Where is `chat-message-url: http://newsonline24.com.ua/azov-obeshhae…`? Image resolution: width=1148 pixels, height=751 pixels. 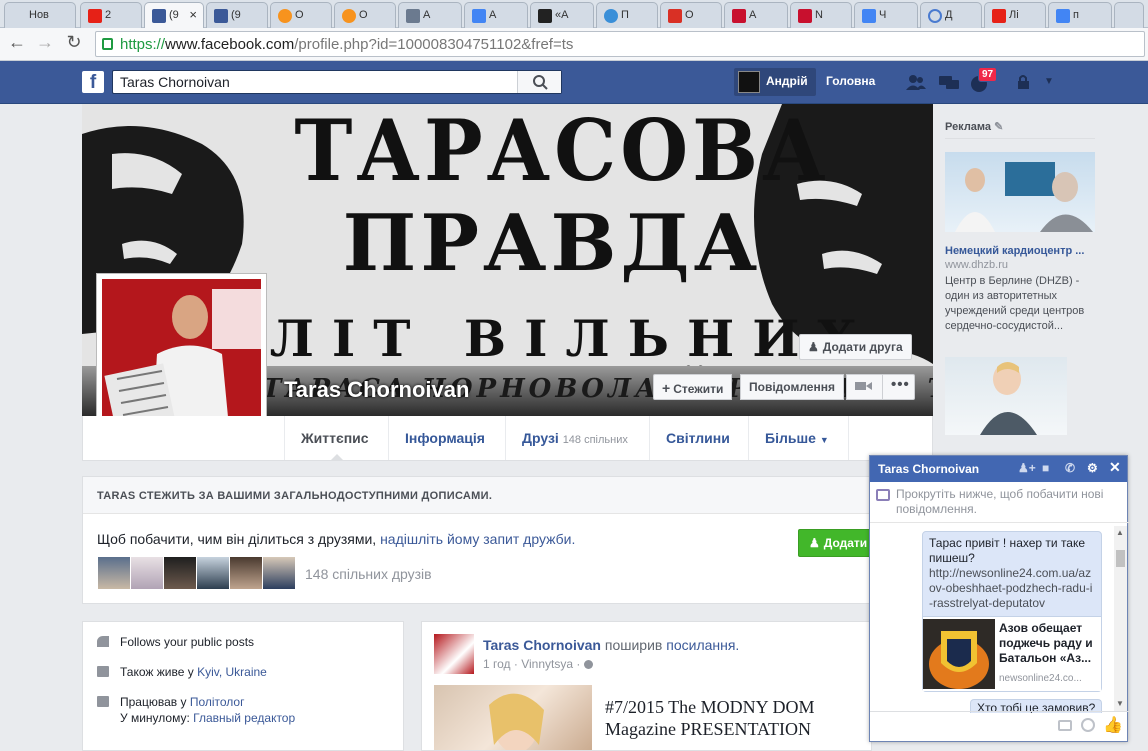 chat-message-url: http://newsonline24.com.ua/azov-obeshhae… is located at coordinates (1012, 588).